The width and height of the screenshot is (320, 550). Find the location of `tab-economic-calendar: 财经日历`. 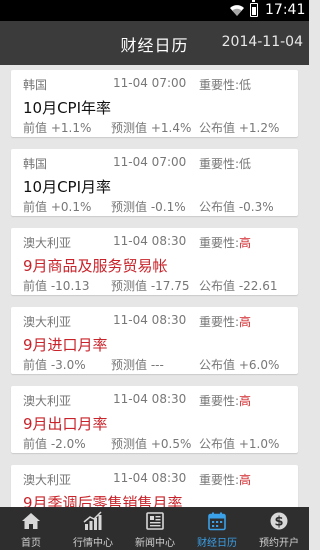

tab-economic-calendar: 财经日历 is located at coordinates (217, 528).